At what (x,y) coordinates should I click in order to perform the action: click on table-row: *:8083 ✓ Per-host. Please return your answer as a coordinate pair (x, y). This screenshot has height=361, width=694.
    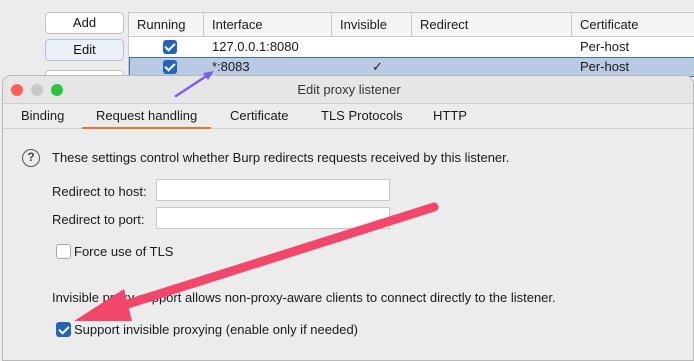
    Looking at the image, I should click on (411, 67).